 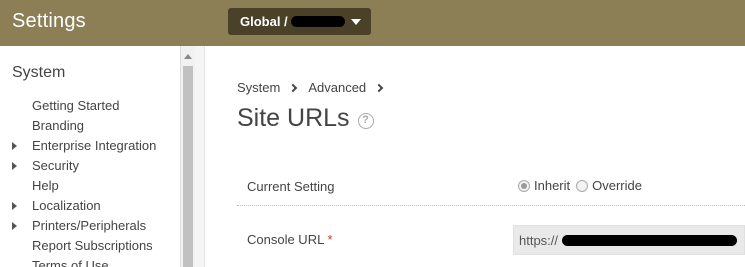 I want to click on sidebar-item-security: Security, so click(x=90, y=166).